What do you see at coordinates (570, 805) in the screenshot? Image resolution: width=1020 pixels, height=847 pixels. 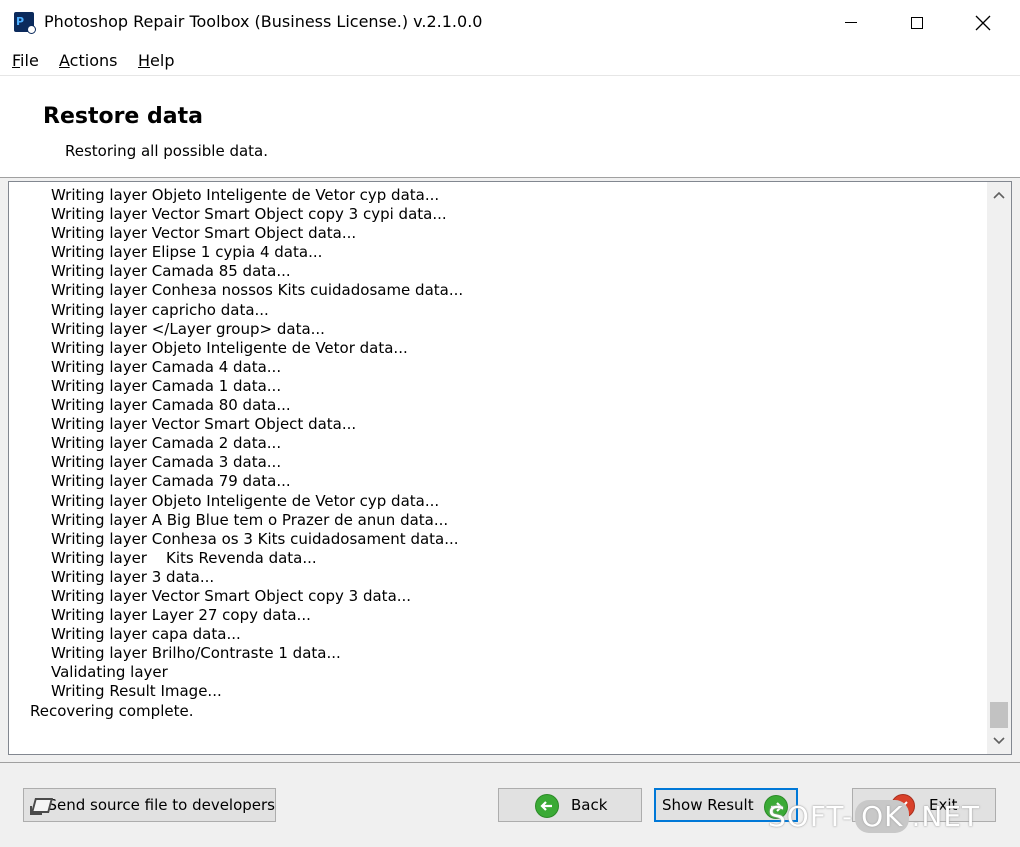 I see `back-button: Back` at bounding box center [570, 805].